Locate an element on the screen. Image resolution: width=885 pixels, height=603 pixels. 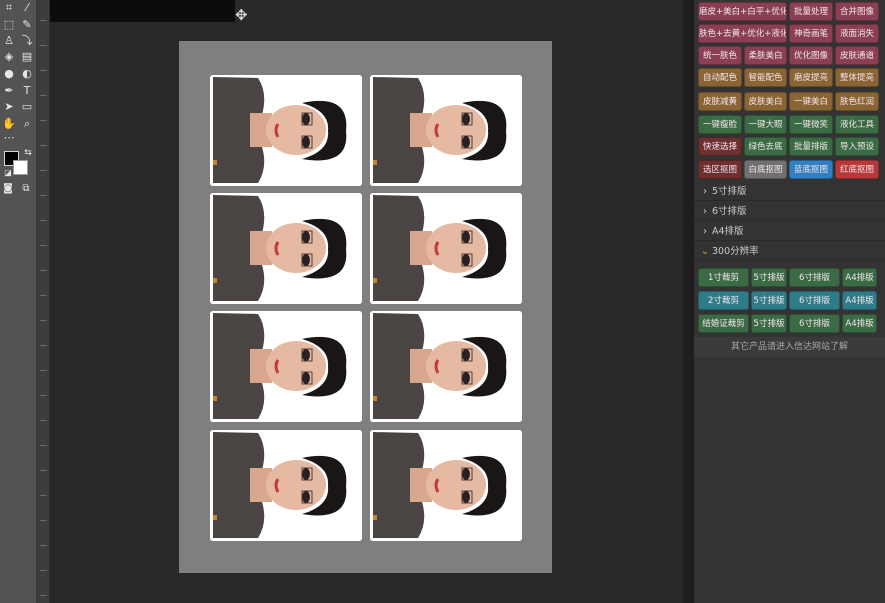
panel-button-r1c2: 液面消失 is located at coordinates (857, 33).